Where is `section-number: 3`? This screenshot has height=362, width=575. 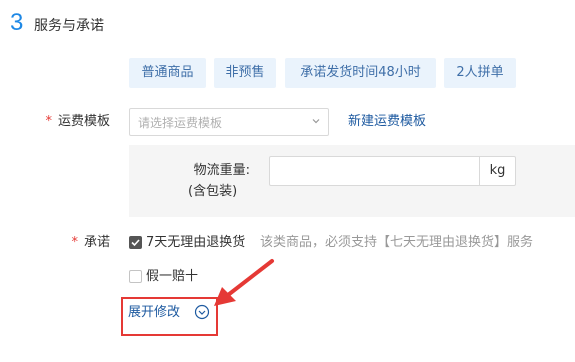 section-number: 3 is located at coordinates (17, 22).